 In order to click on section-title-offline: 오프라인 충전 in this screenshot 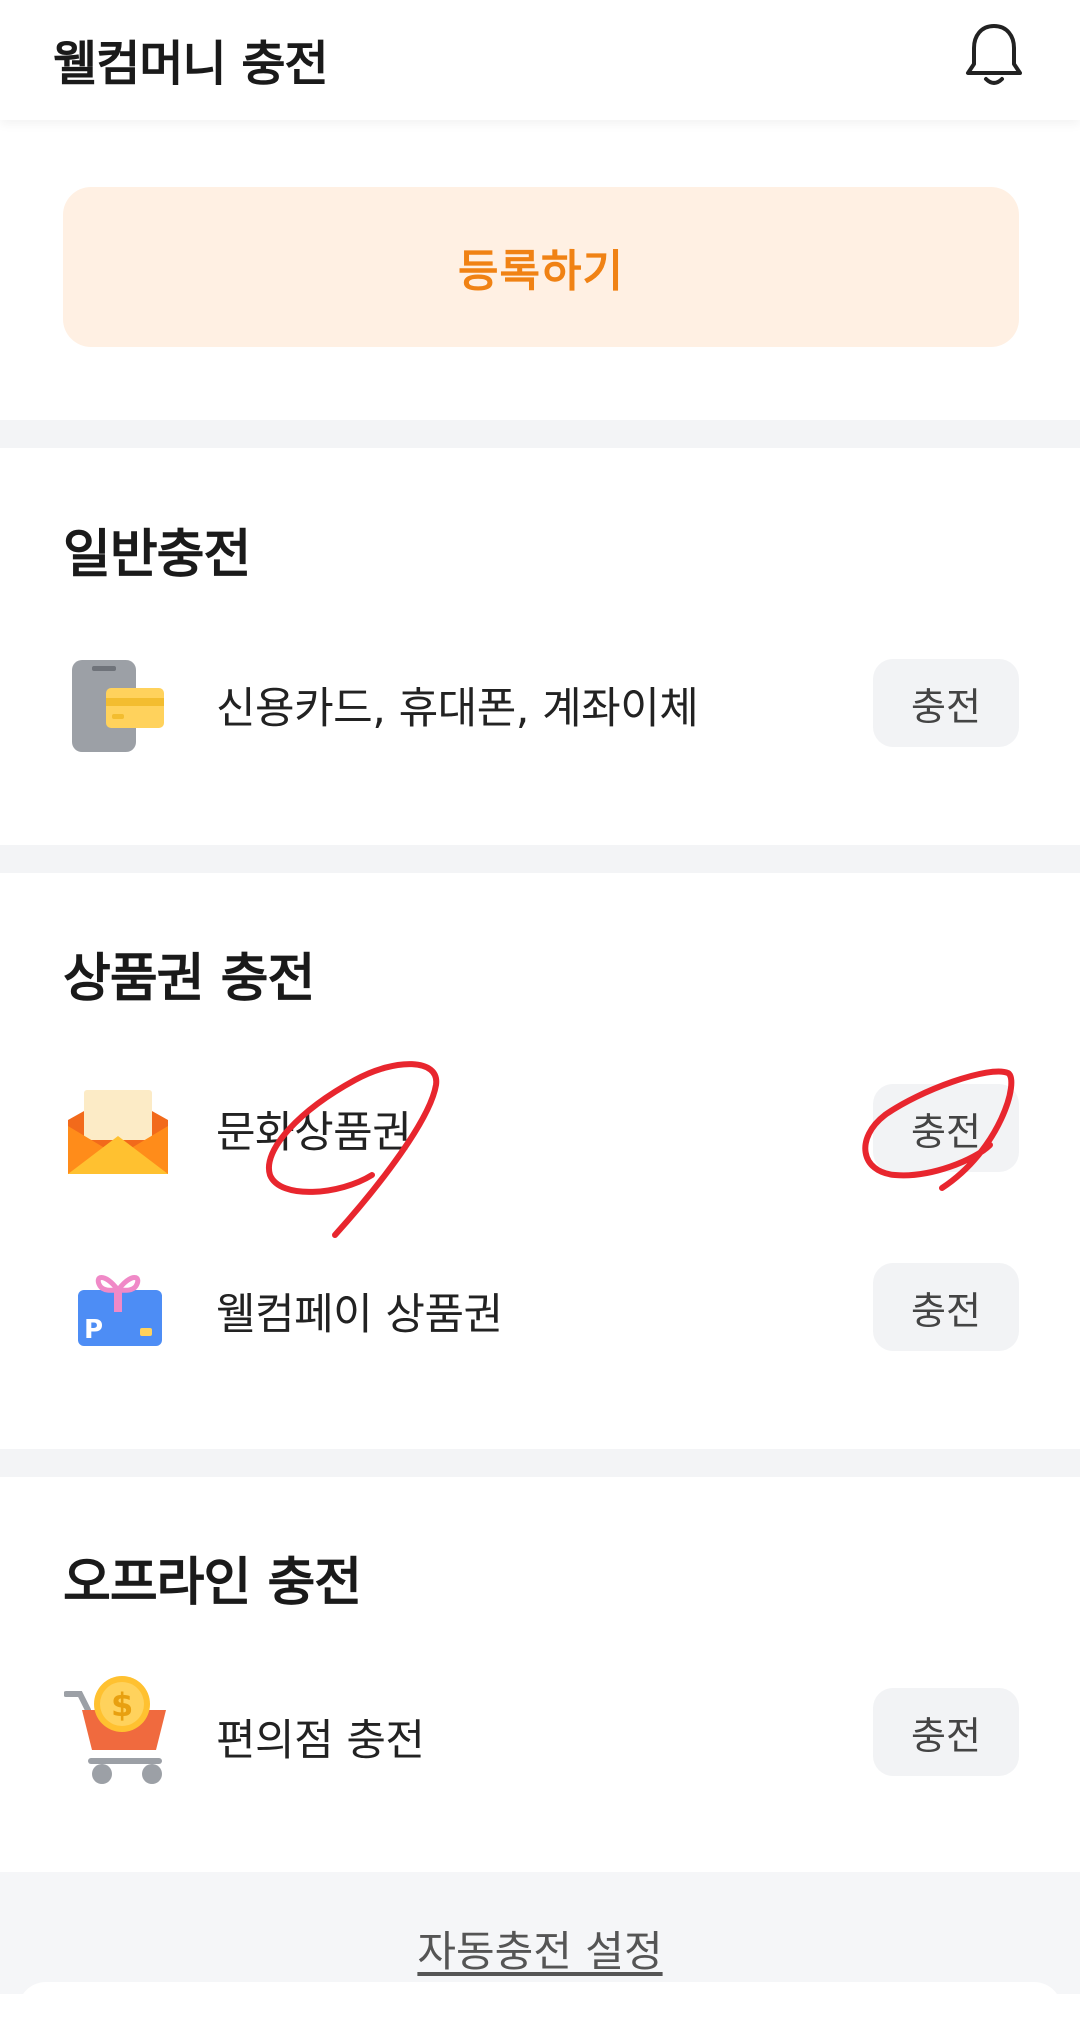, I will do `click(212, 1583)`.